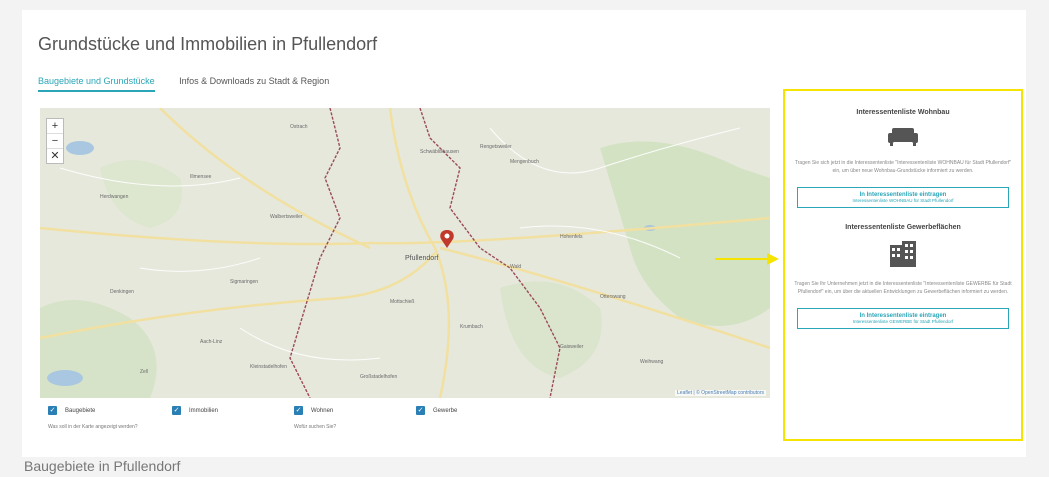 This screenshot has width=1049, height=477. I want to click on filter-label: Wohnen, so click(322, 410).